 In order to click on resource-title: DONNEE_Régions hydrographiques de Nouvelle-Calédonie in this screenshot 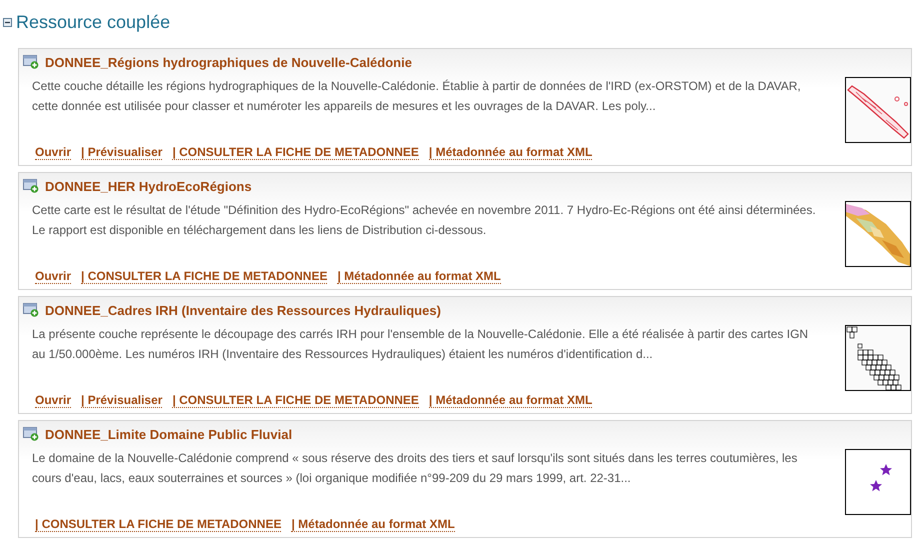, I will do `click(228, 62)`.